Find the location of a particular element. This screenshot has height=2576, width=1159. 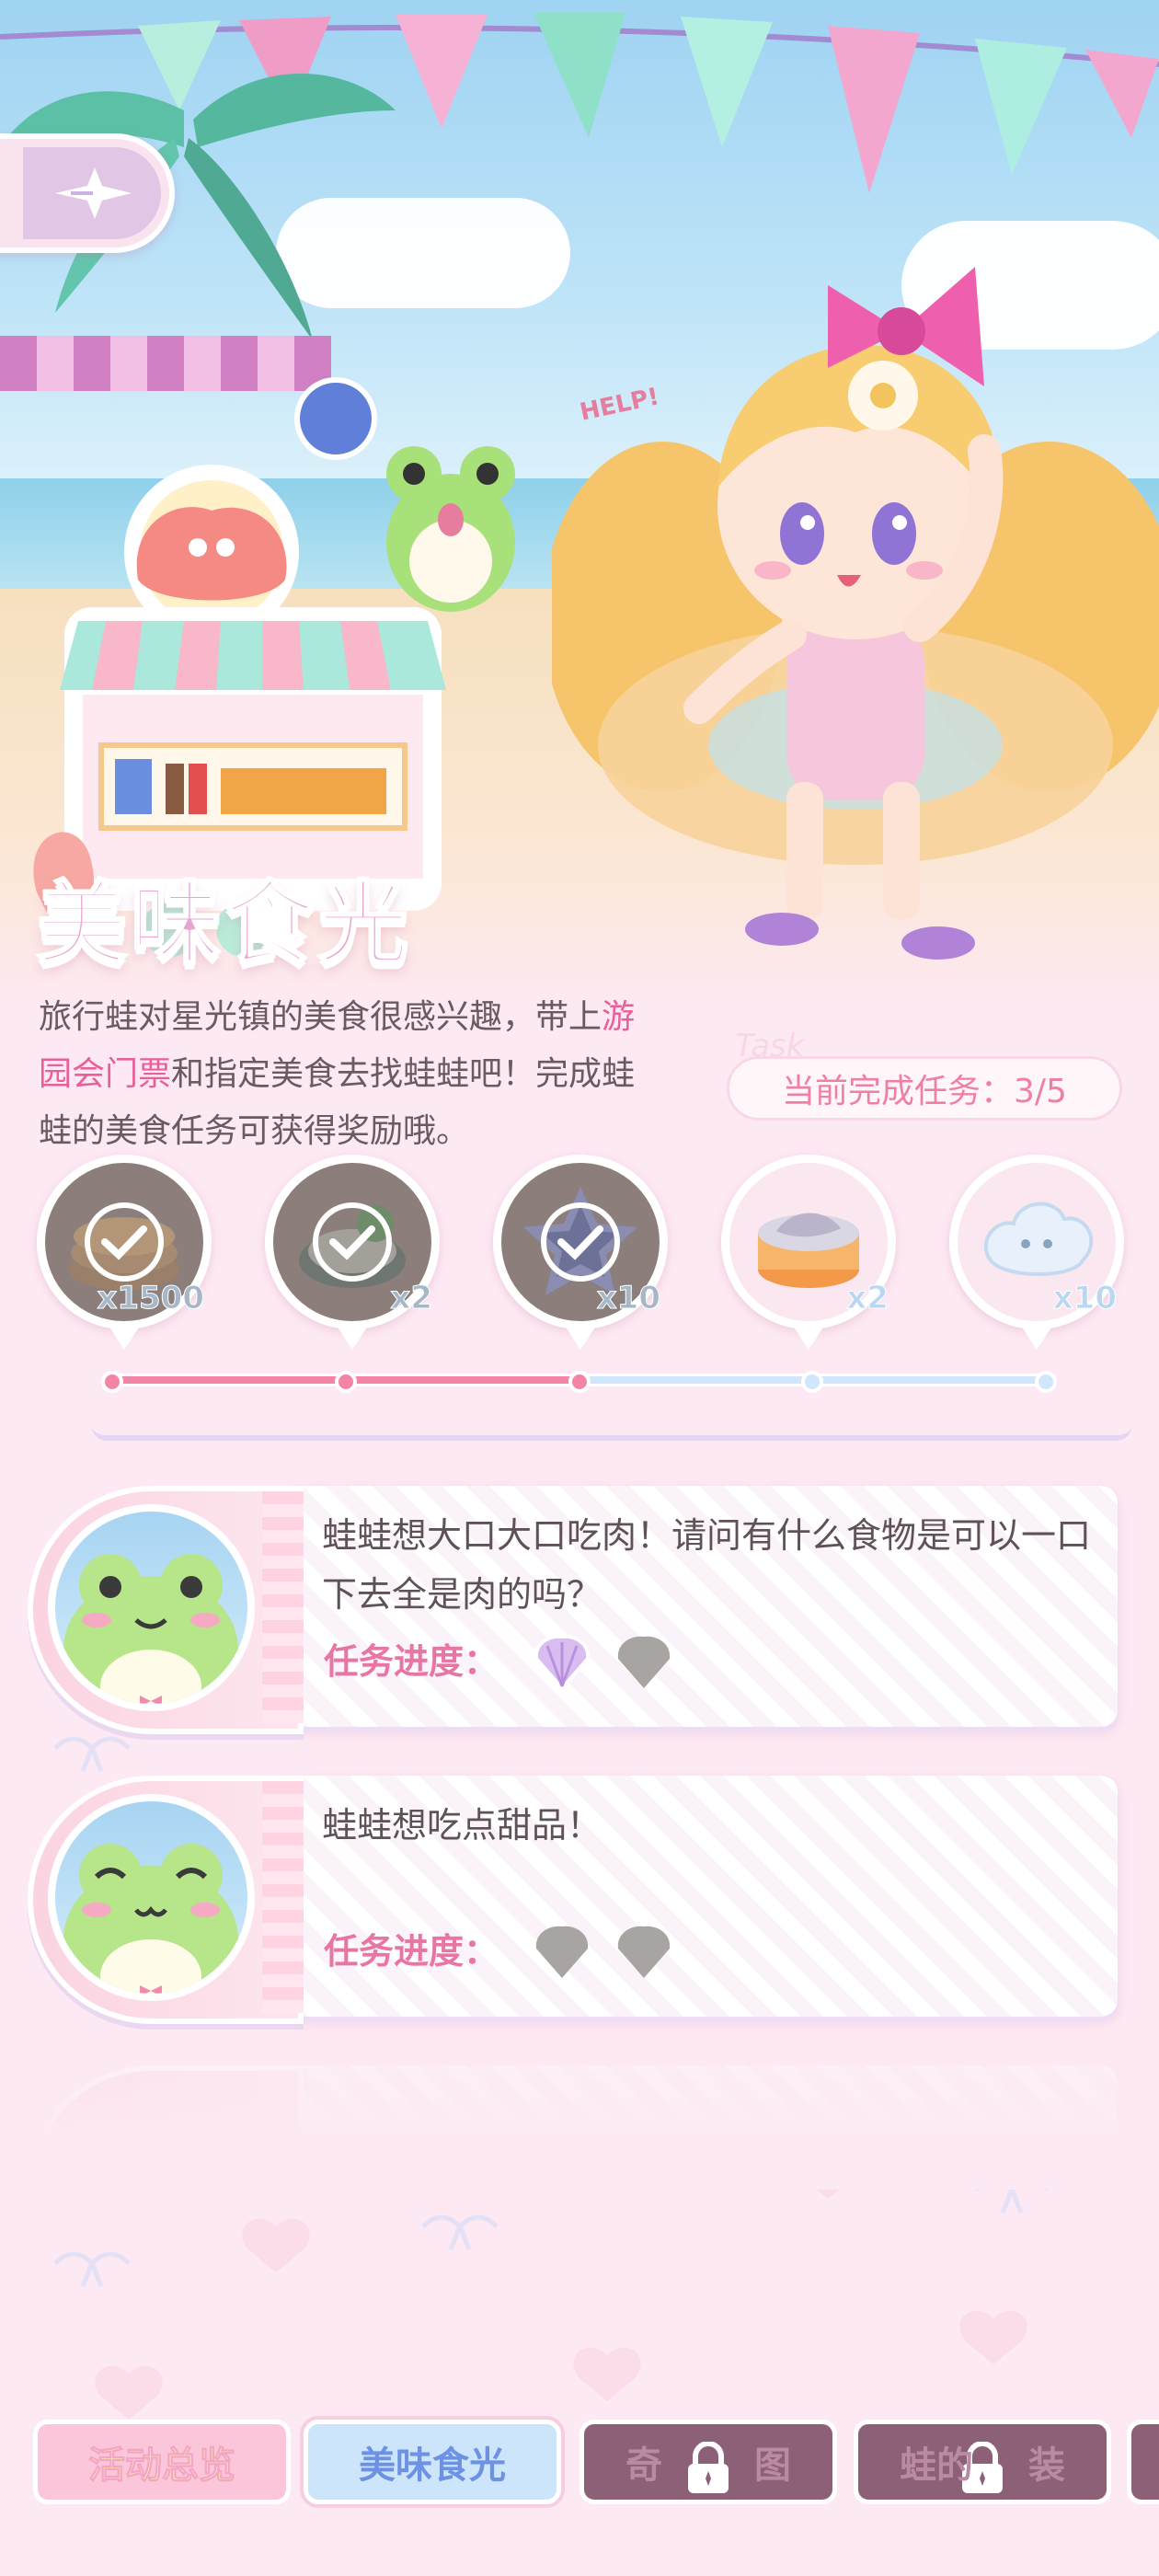

reward-dumplings: x2 is located at coordinates (352, 1252).